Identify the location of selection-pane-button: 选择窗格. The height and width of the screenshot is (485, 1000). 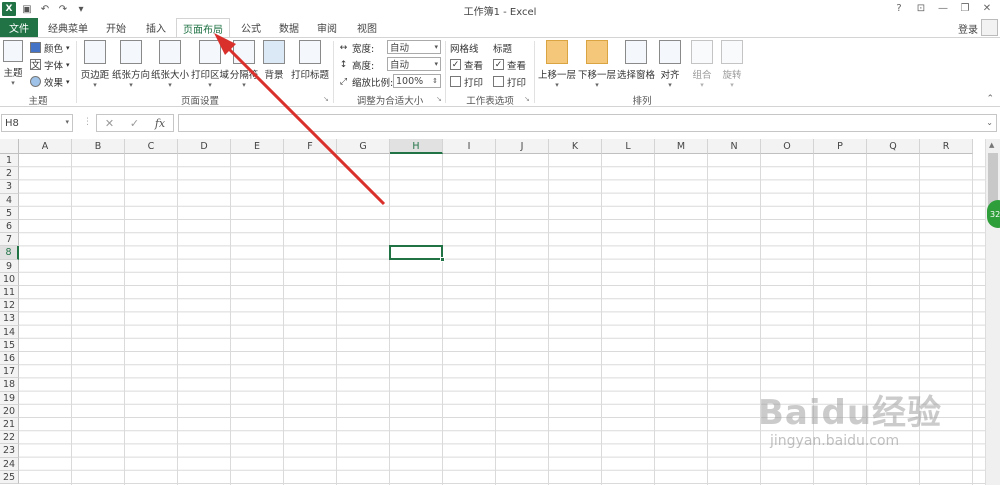
(636, 60).